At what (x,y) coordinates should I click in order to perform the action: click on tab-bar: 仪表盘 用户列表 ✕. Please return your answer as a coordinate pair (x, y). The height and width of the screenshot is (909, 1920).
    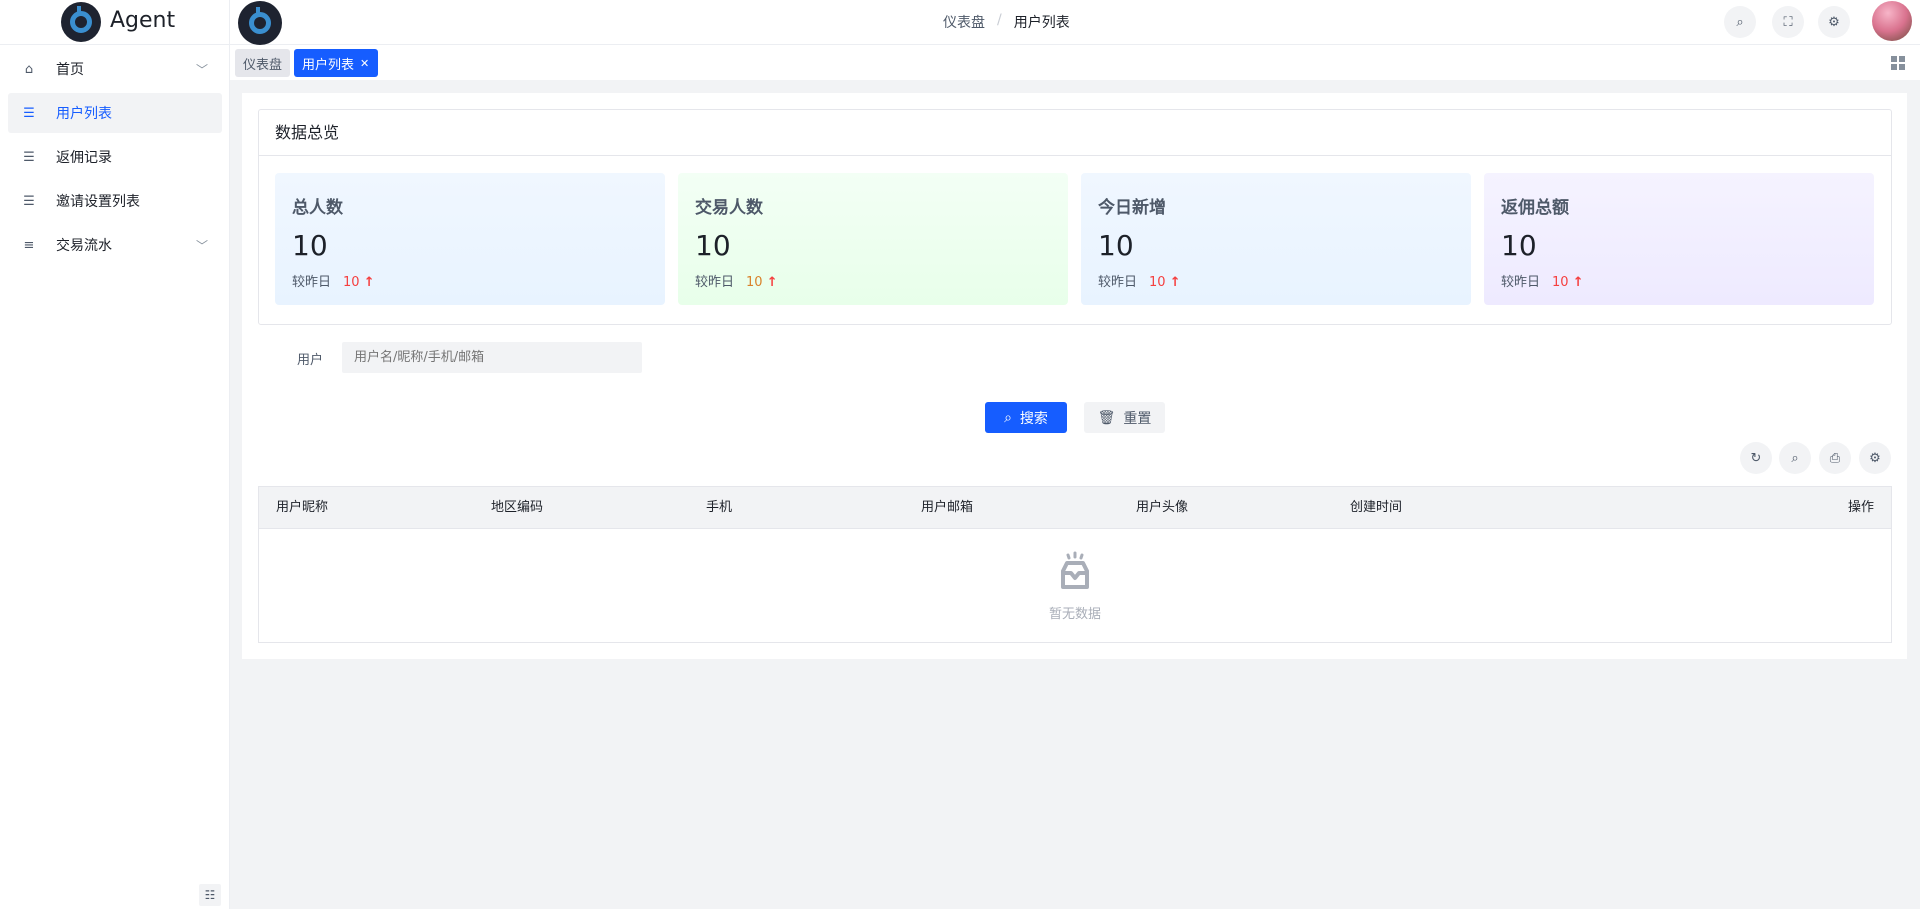
    Looking at the image, I should click on (1075, 62).